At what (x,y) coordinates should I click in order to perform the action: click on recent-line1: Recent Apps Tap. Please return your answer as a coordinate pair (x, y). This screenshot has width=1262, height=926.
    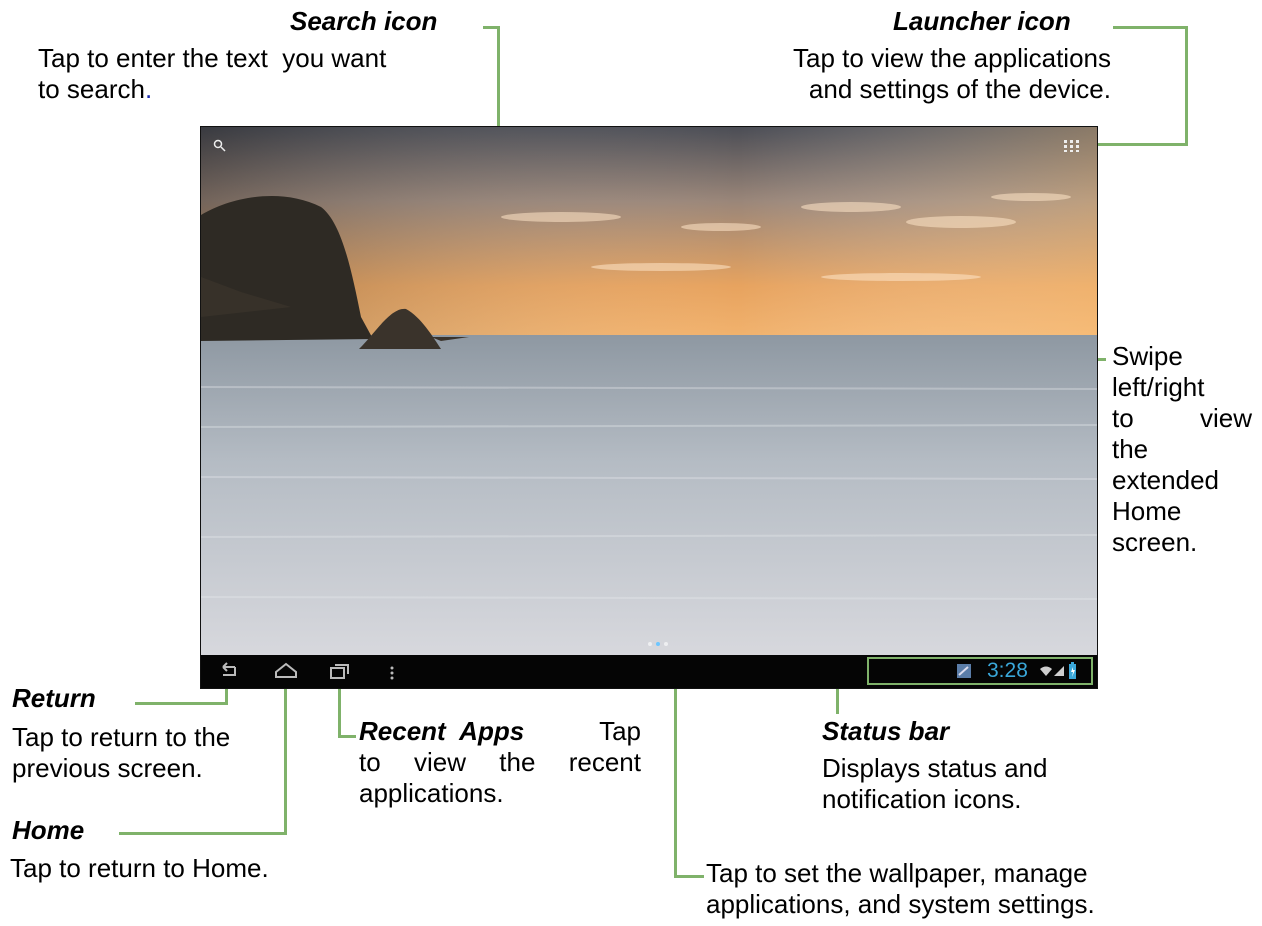
    Looking at the image, I should click on (500, 731).